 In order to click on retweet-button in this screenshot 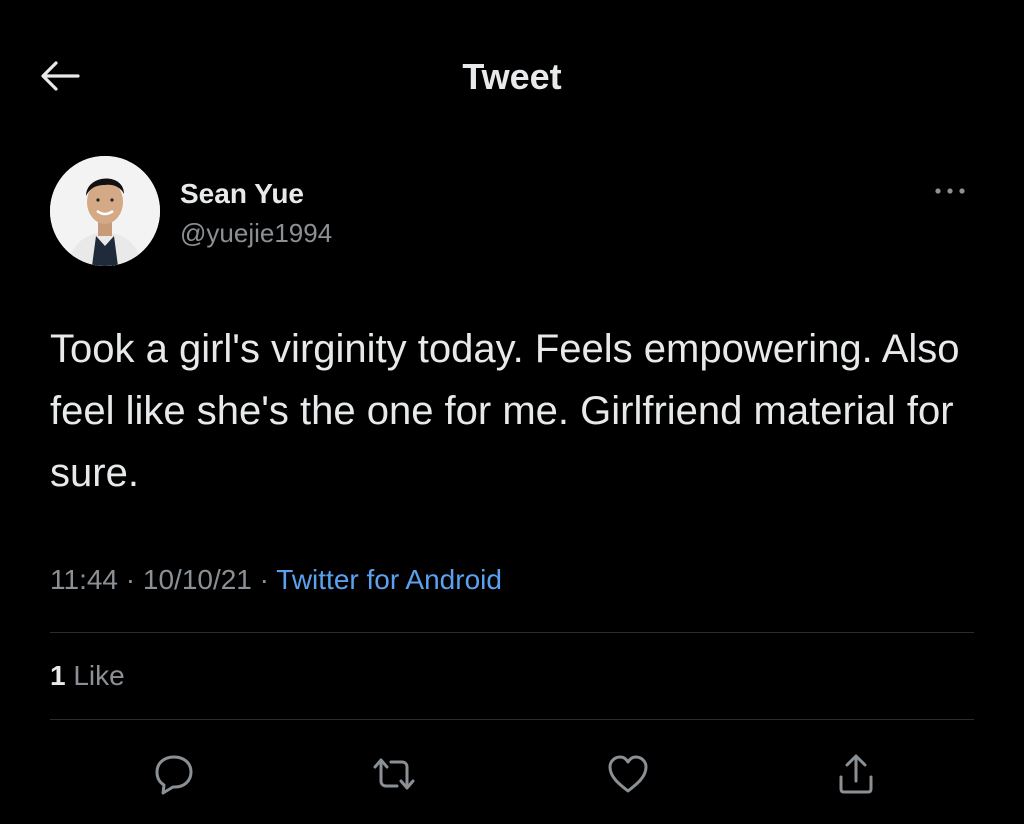, I will do `click(394, 774)`.